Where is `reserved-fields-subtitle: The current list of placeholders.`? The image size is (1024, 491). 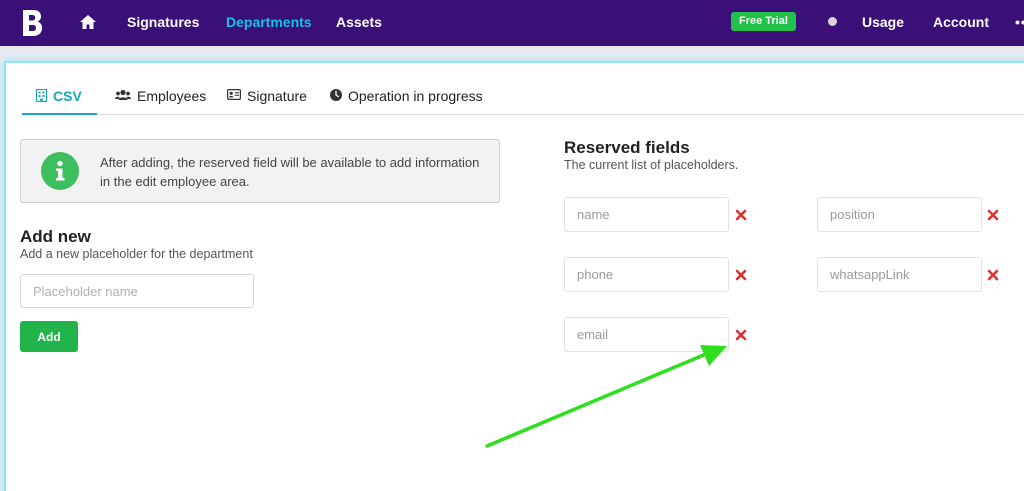
reserved-fields-subtitle: The current list of placeholders. is located at coordinates (651, 165).